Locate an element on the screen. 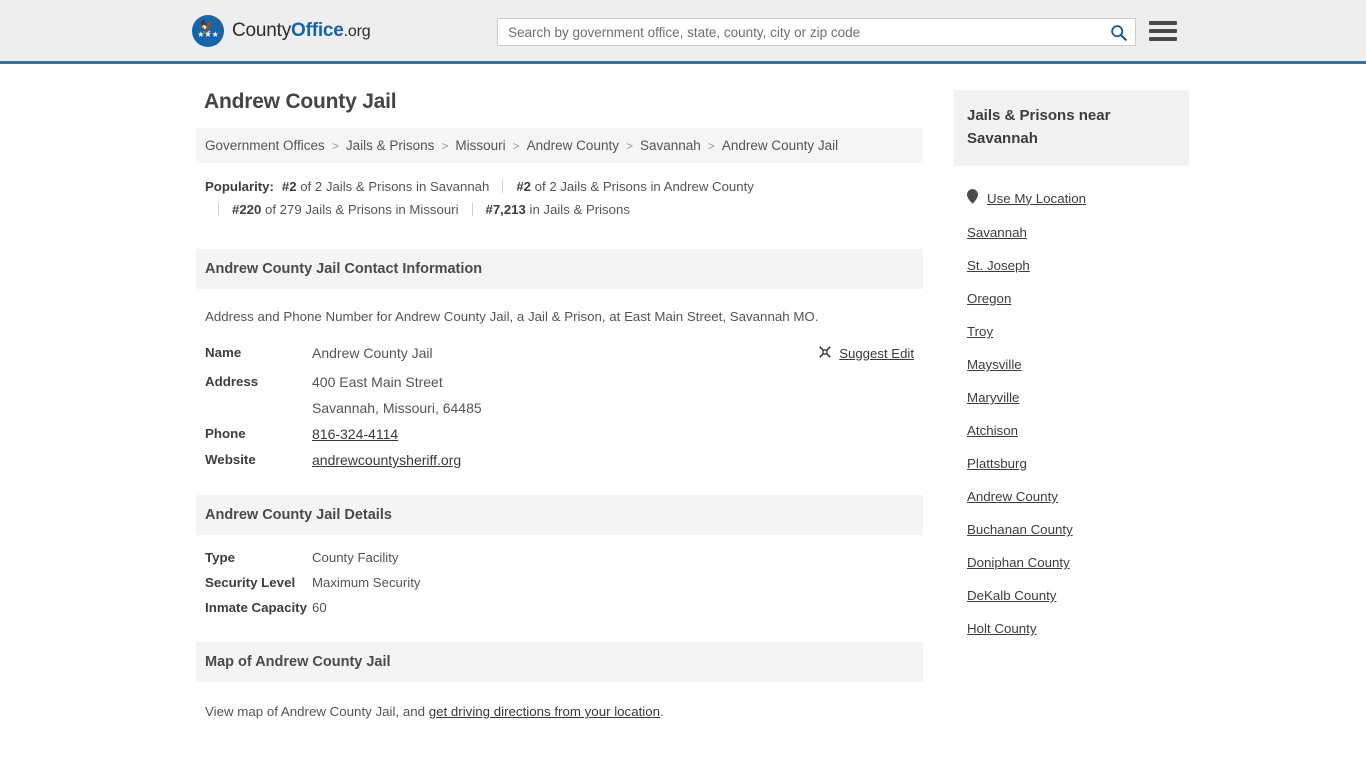 This screenshot has width=1366, height=768. sidebar-item-dekalb-county: DeKalb County is located at coordinates (1071, 595).